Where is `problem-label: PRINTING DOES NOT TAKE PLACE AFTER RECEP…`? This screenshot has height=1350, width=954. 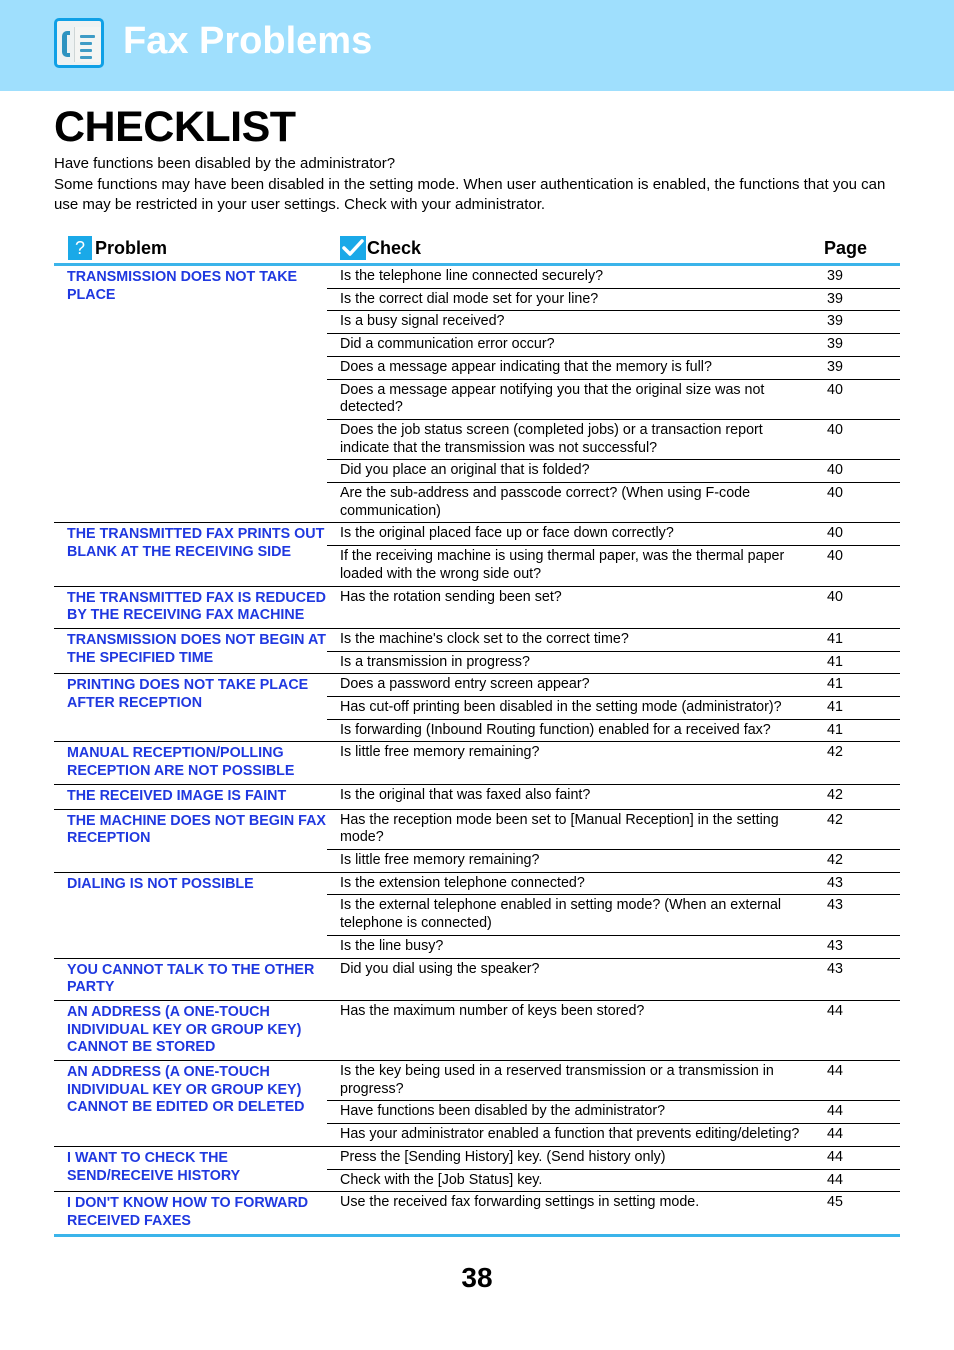
problem-label: PRINTING DOES NOT TAKE PLACE AFTER RECEP… is located at coordinates (190, 707).